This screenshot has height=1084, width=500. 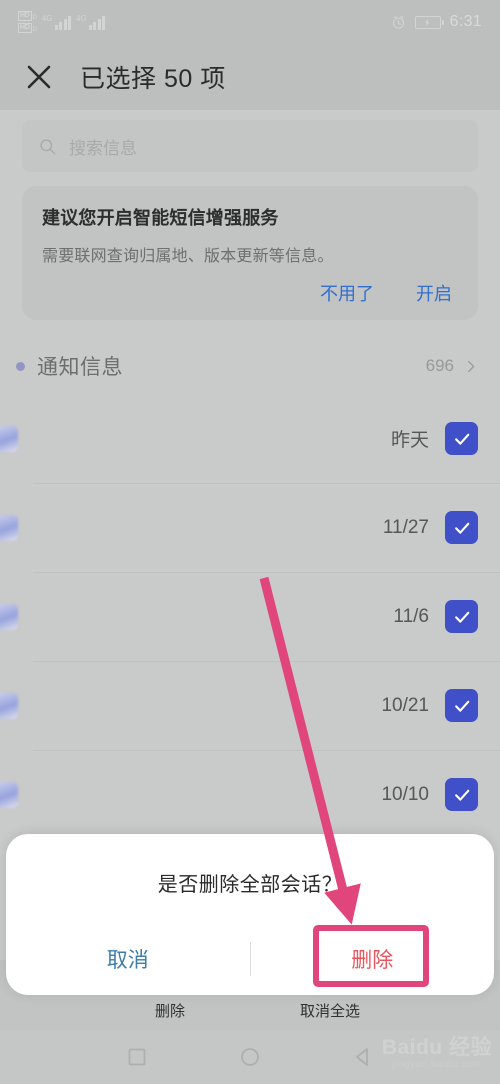 I want to click on network-type-label-2: 4G, so click(x=81, y=18).